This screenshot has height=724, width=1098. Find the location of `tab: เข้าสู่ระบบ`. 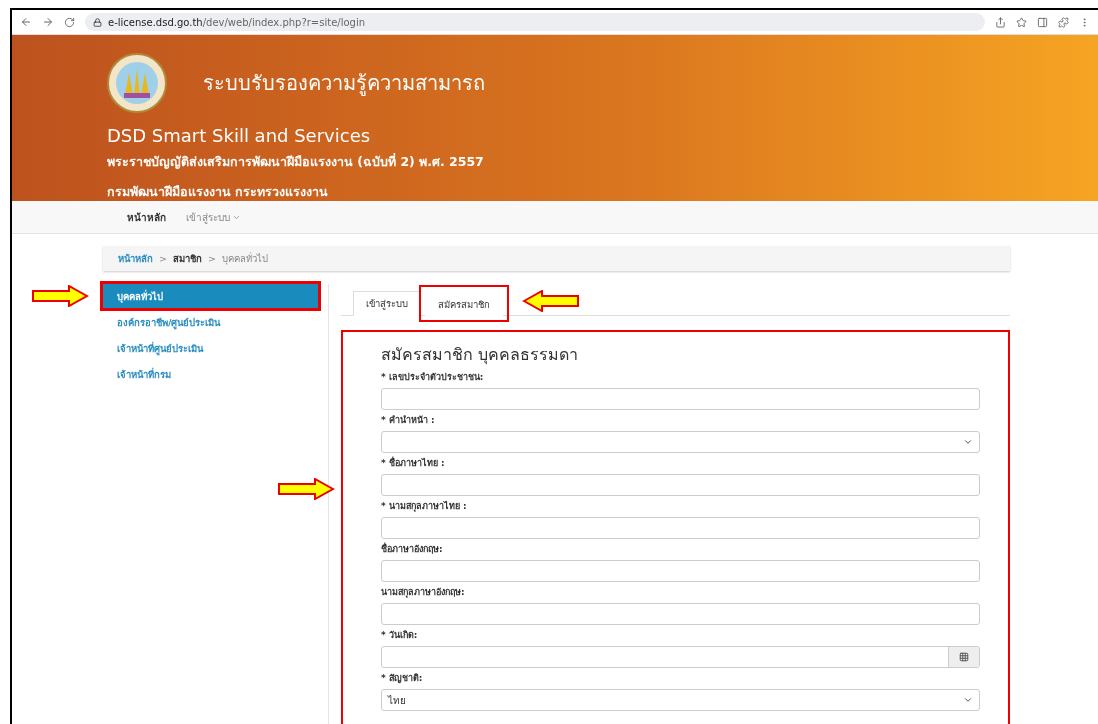

tab: เข้าสู่ระบบ is located at coordinates (387, 303).